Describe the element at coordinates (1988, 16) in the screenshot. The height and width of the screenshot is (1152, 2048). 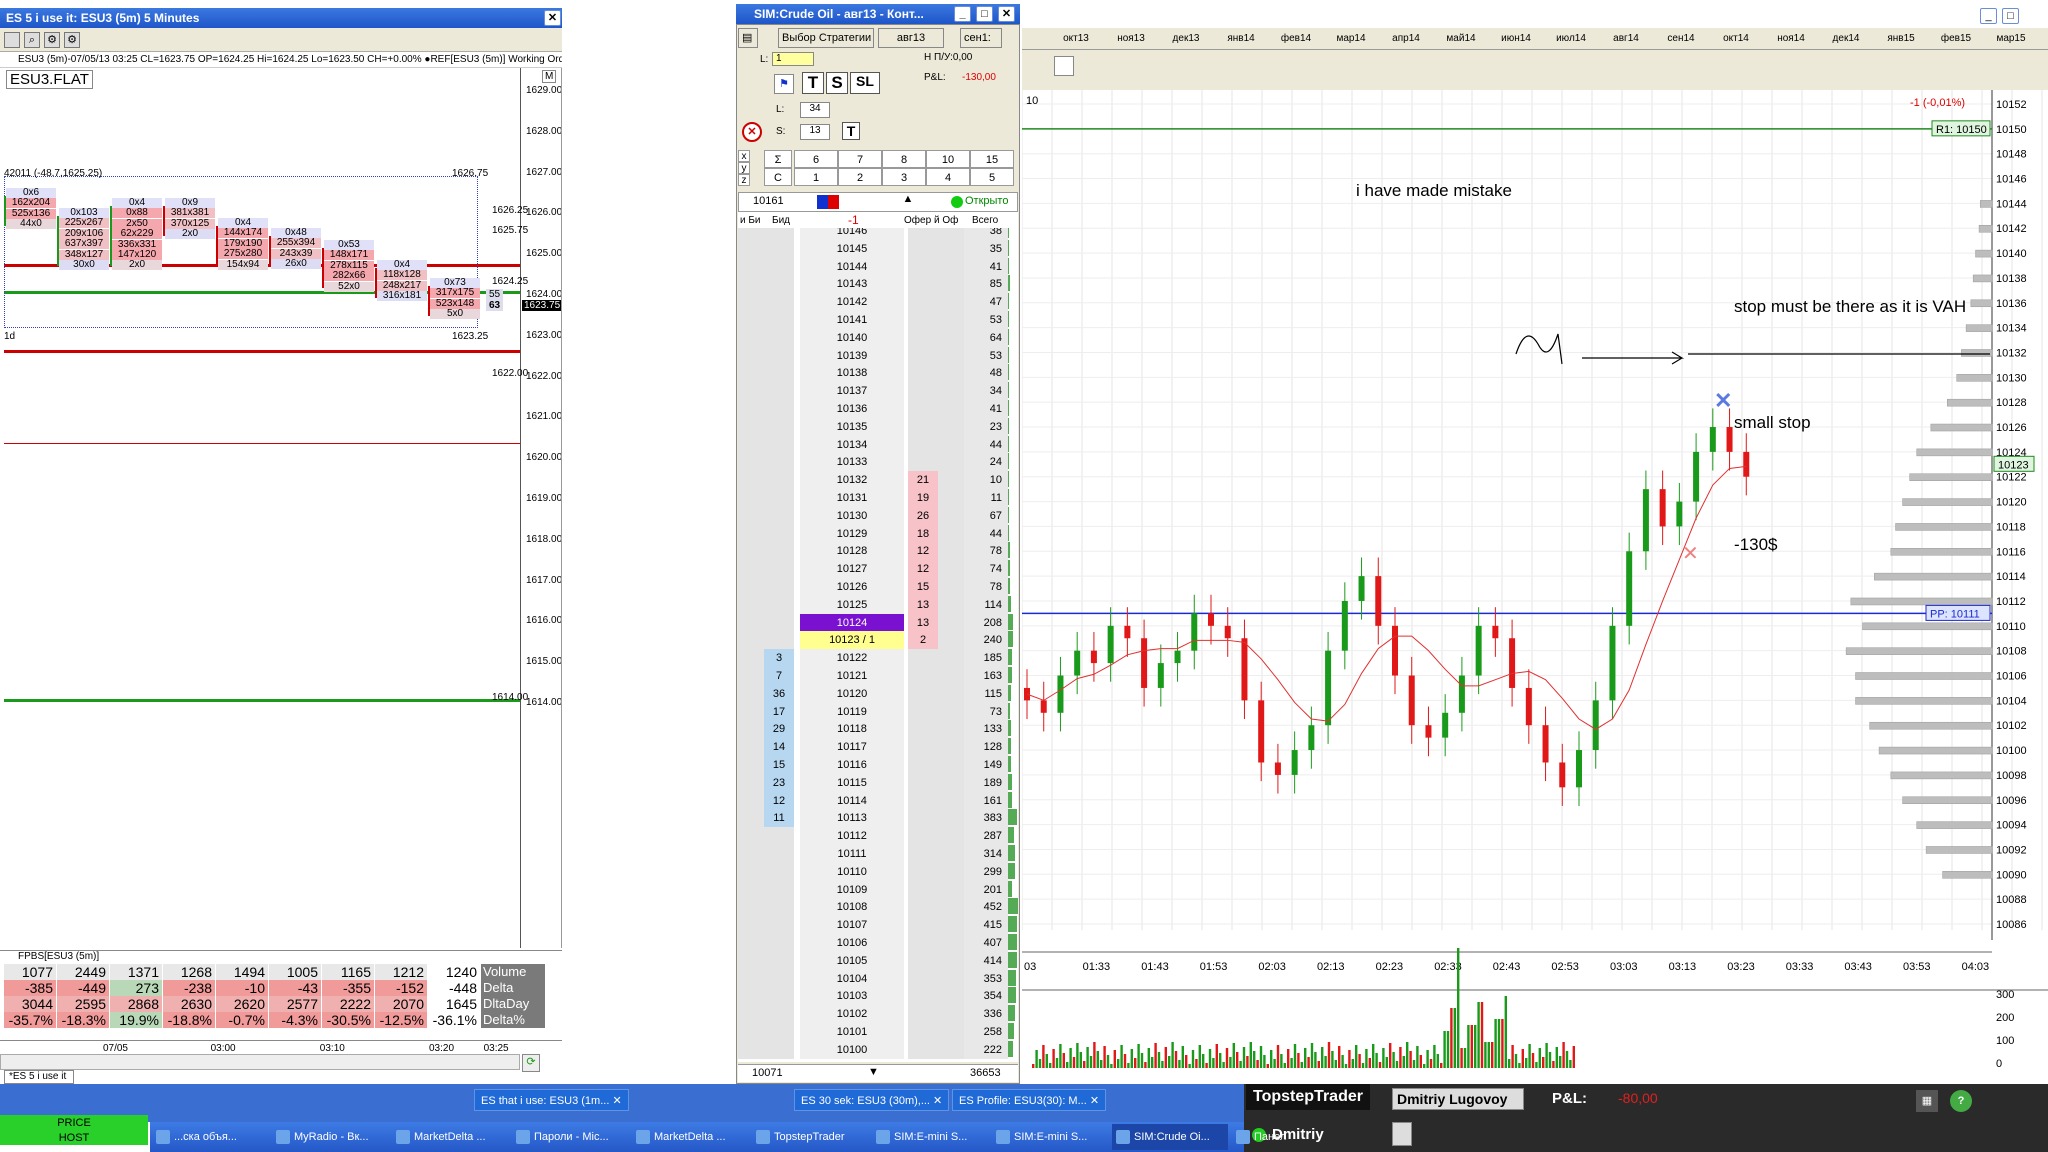
I see `minimize-icon: _` at that location.